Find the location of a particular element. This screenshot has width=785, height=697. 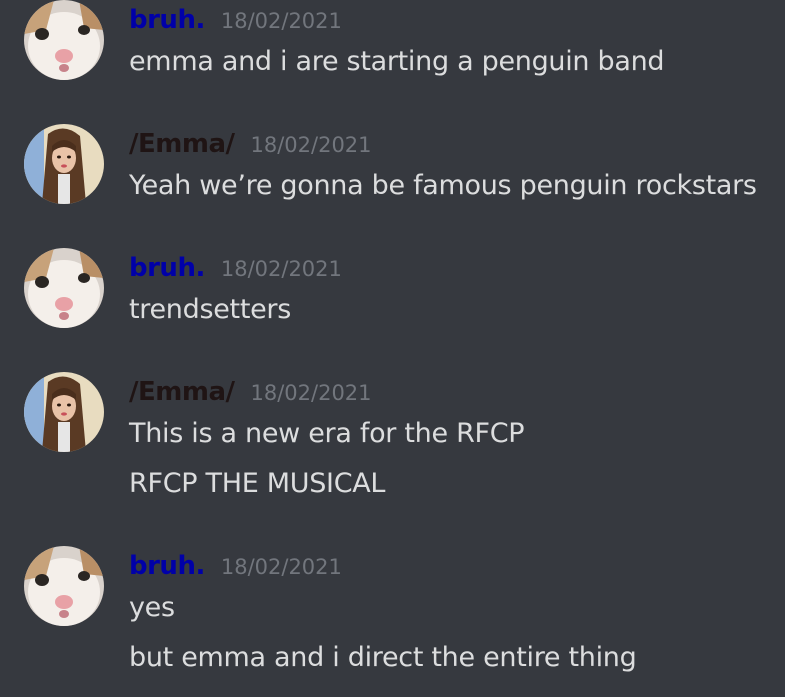

message-text: yes is located at coordinates (152, 607).